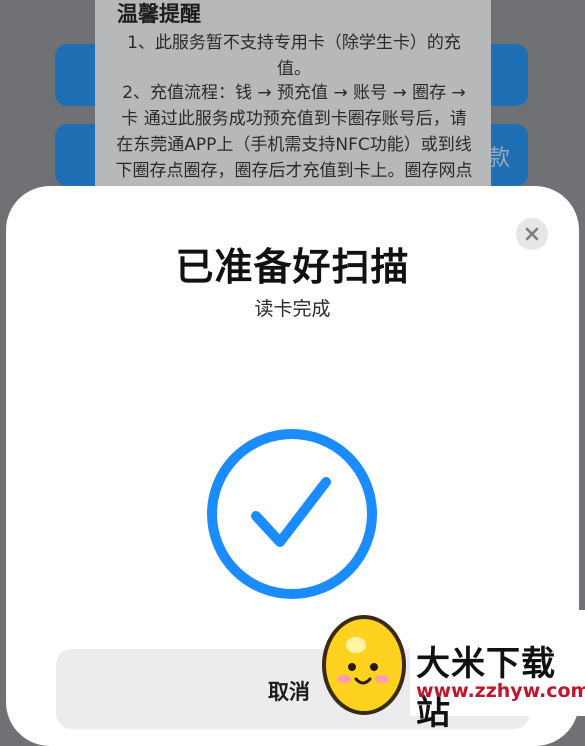 This screenshot has width=585, height=746. I want to click on checkmark-icon, so click(292, 514).